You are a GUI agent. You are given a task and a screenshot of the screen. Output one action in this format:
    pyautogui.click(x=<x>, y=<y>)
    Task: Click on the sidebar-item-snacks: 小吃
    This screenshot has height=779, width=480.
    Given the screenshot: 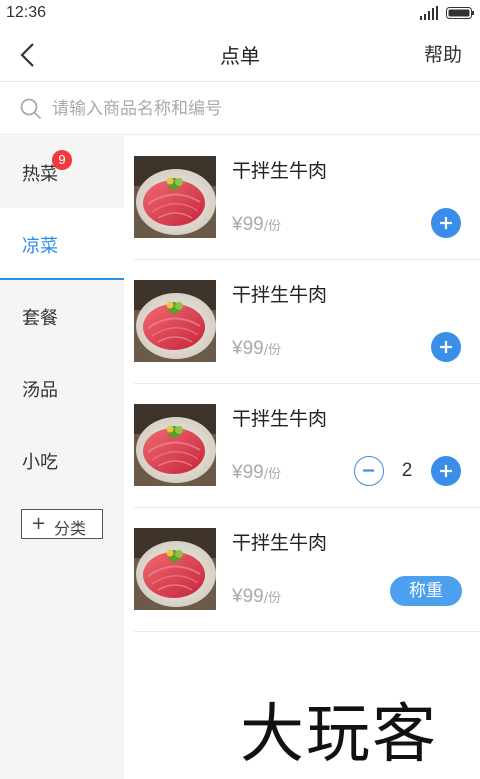 What is the action you would take?
    pyautogui.click(x=62, y=460)
    